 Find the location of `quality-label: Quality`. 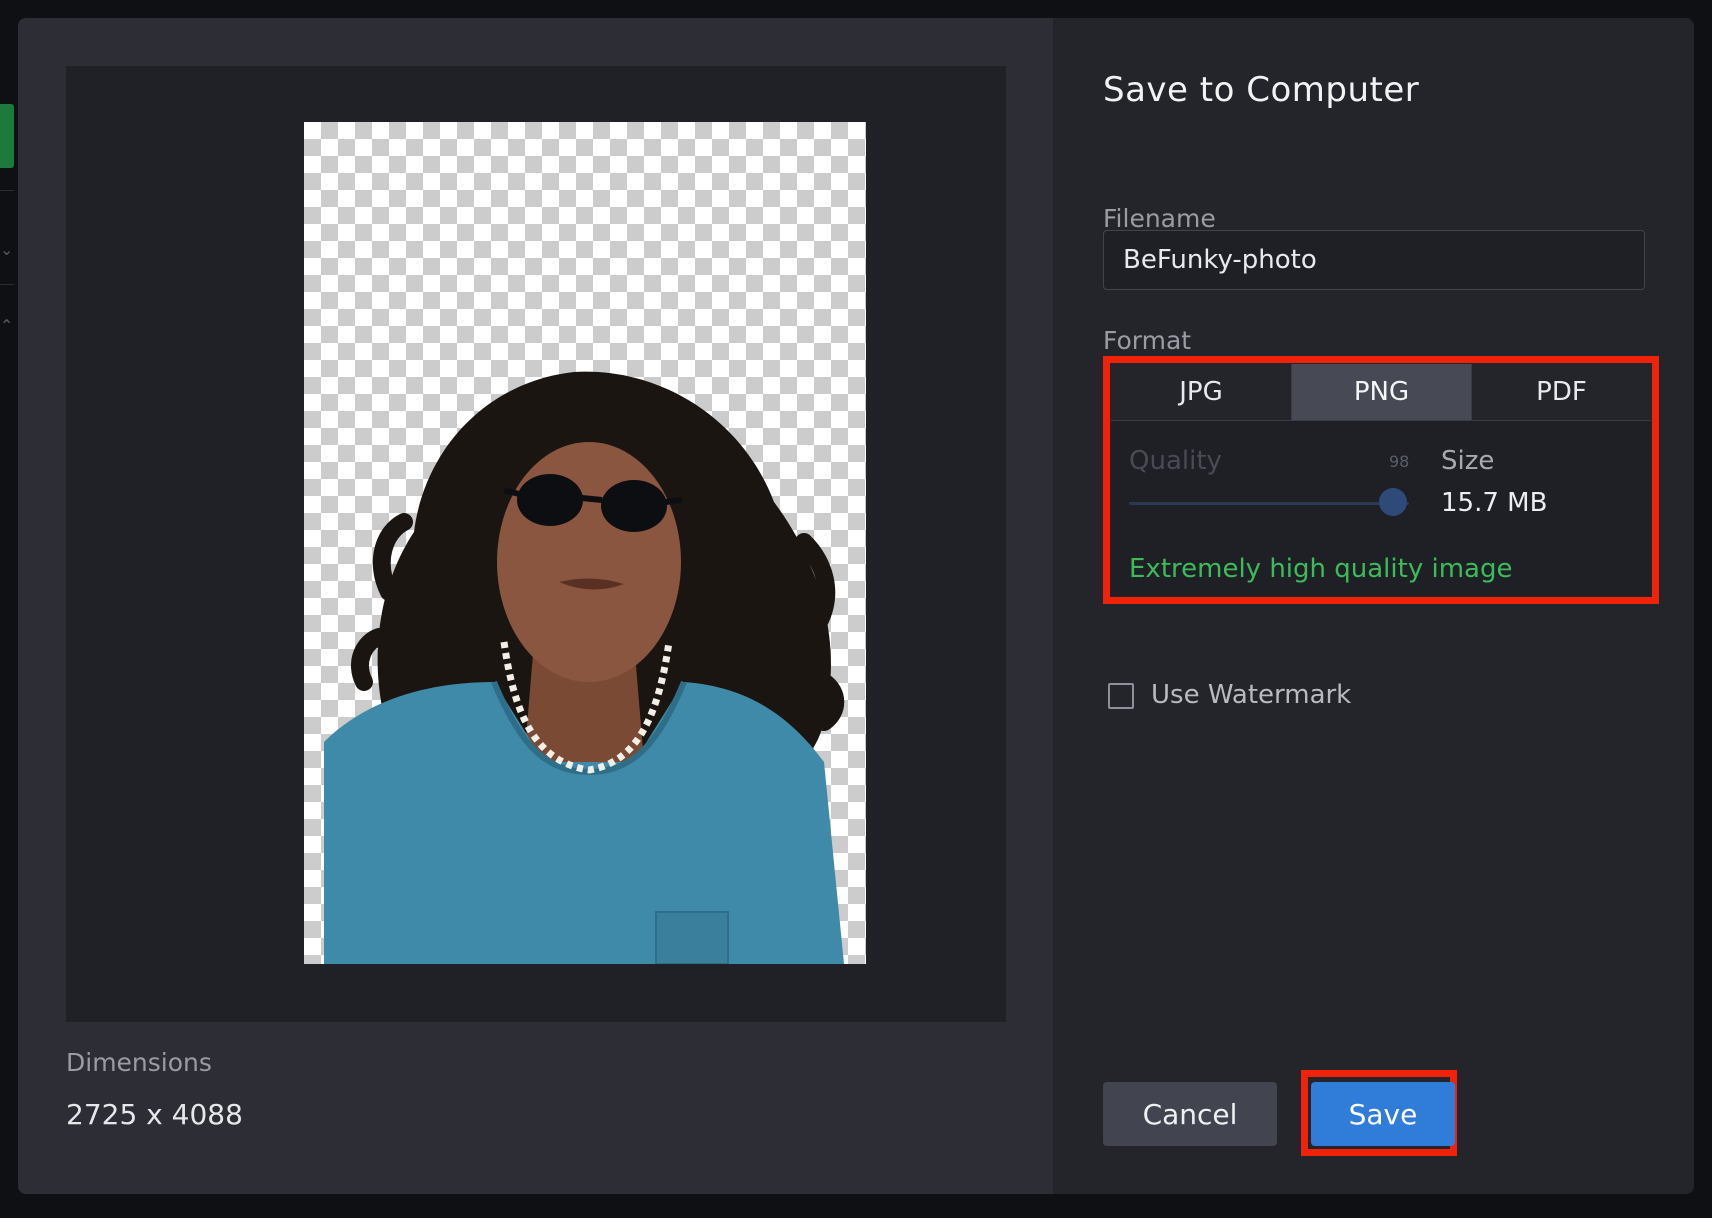

quality-label: Quality is located at coordinates (1175, 461).